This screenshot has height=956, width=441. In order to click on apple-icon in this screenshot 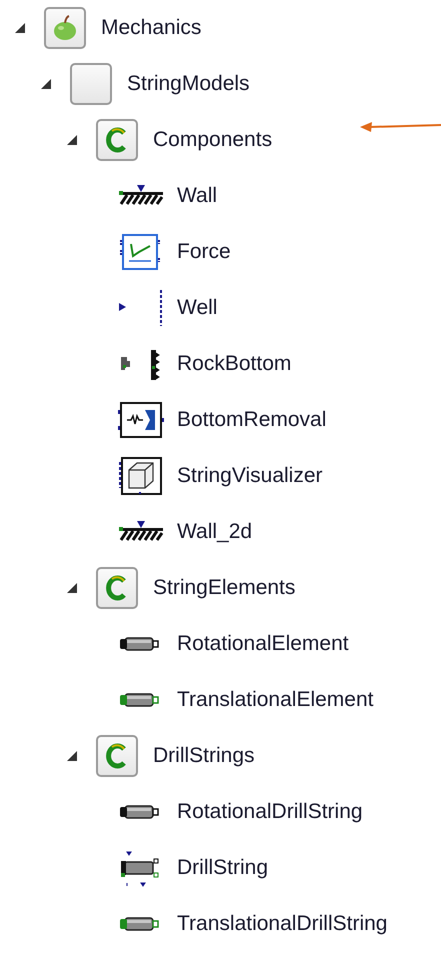, I will do `click(65, 28)`.